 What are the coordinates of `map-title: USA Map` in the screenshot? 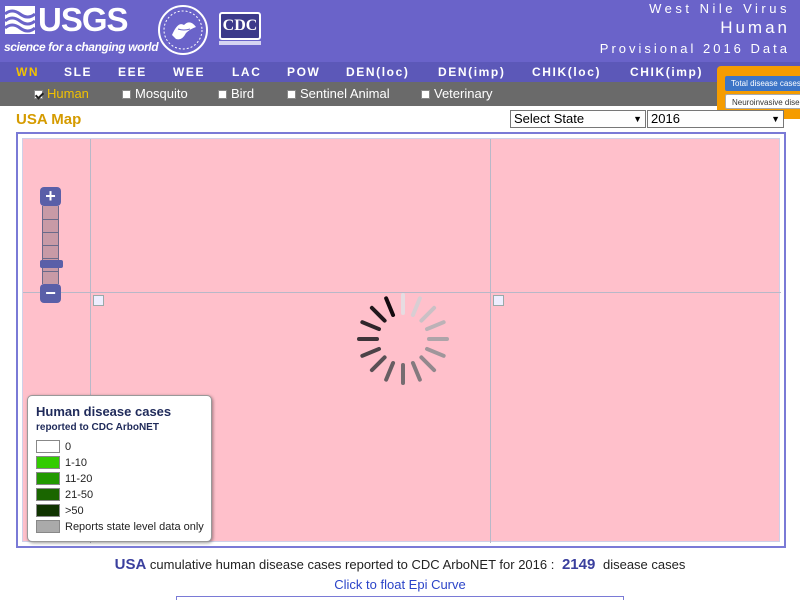 It's located at (49, 119).